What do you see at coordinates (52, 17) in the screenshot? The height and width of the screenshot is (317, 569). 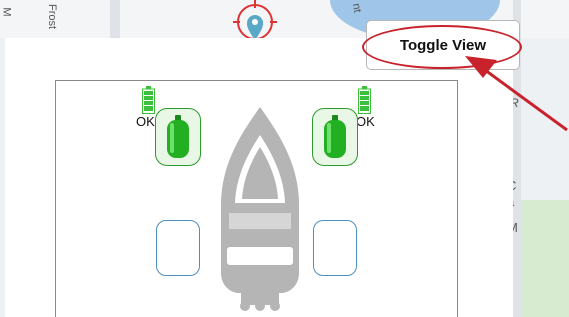 I see `map-street-label: Frost` at bounding box center [52, 17].